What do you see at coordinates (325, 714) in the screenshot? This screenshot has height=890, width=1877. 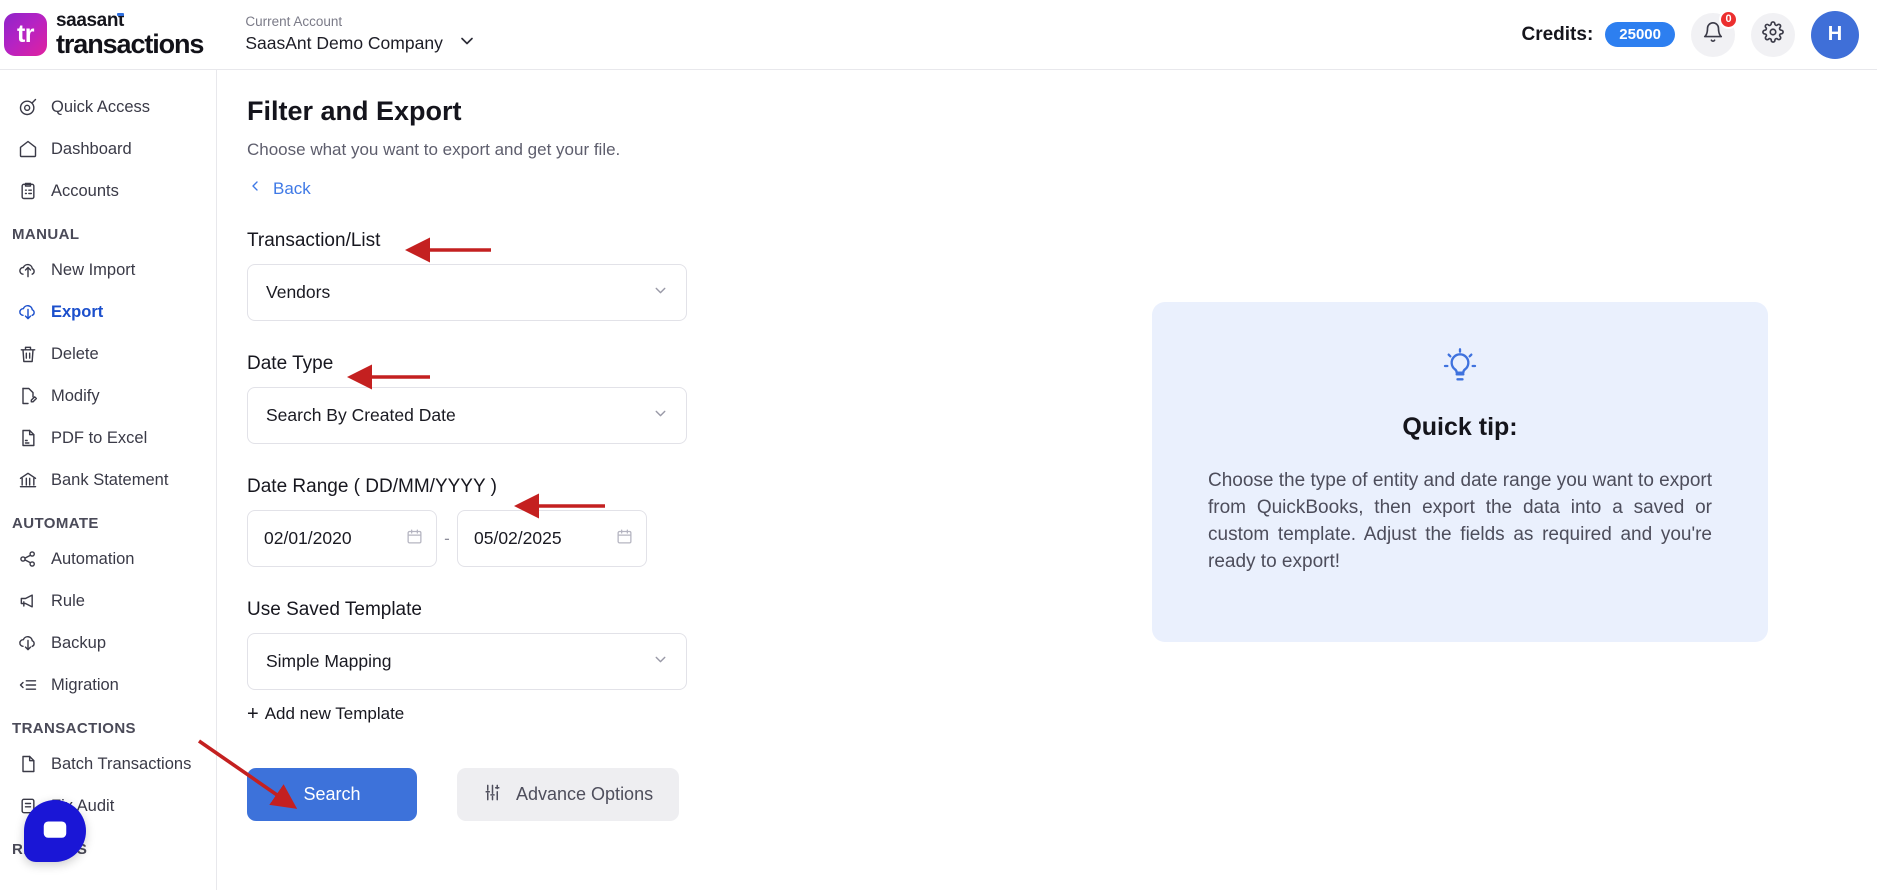 I see `add-new-template-link: + Add new Template` at bounding box center [325, 714].